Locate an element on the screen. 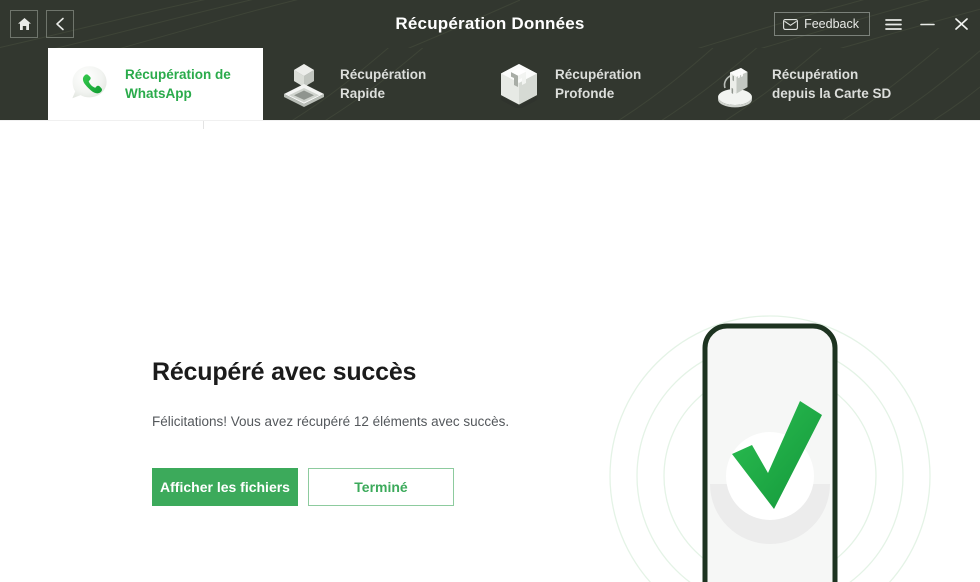 The image size is (980, 582). chevron-left-icon is located at coordinates (60, 24).